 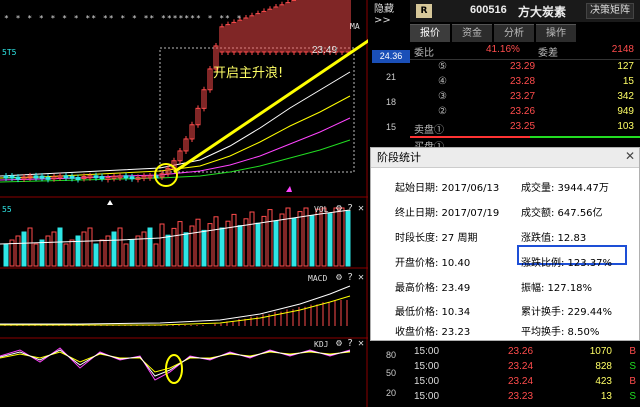 What do you see at coordinates (392, 13) in the screenshot?
I see `hide-toggle-button: 隐藏>>` at bounding box center [392, 13].